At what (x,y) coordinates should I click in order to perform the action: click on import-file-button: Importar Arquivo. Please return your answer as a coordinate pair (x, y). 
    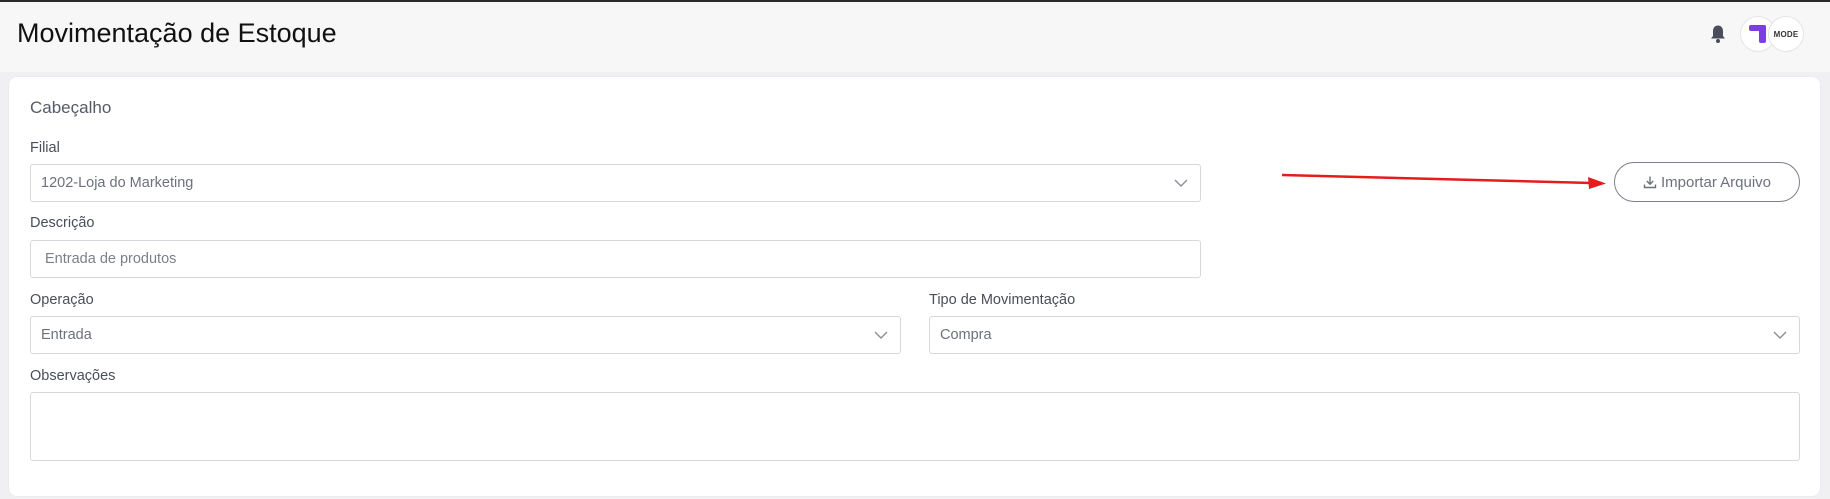
    Looking at the image, I should click on (1707, 182).